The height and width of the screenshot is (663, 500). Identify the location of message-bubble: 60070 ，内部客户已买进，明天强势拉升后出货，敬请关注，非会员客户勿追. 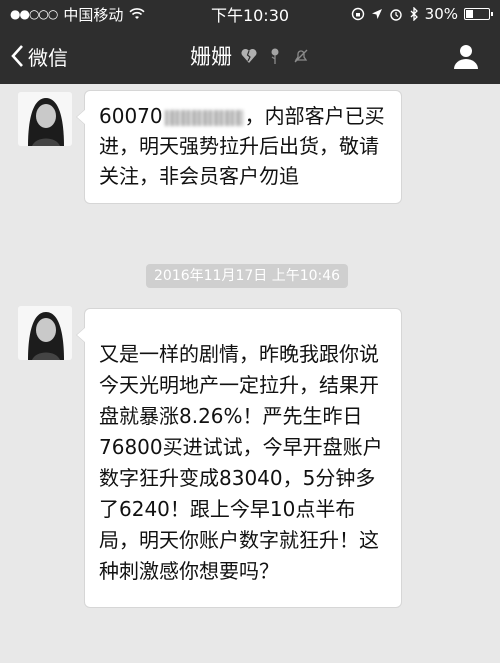
(239, 147).